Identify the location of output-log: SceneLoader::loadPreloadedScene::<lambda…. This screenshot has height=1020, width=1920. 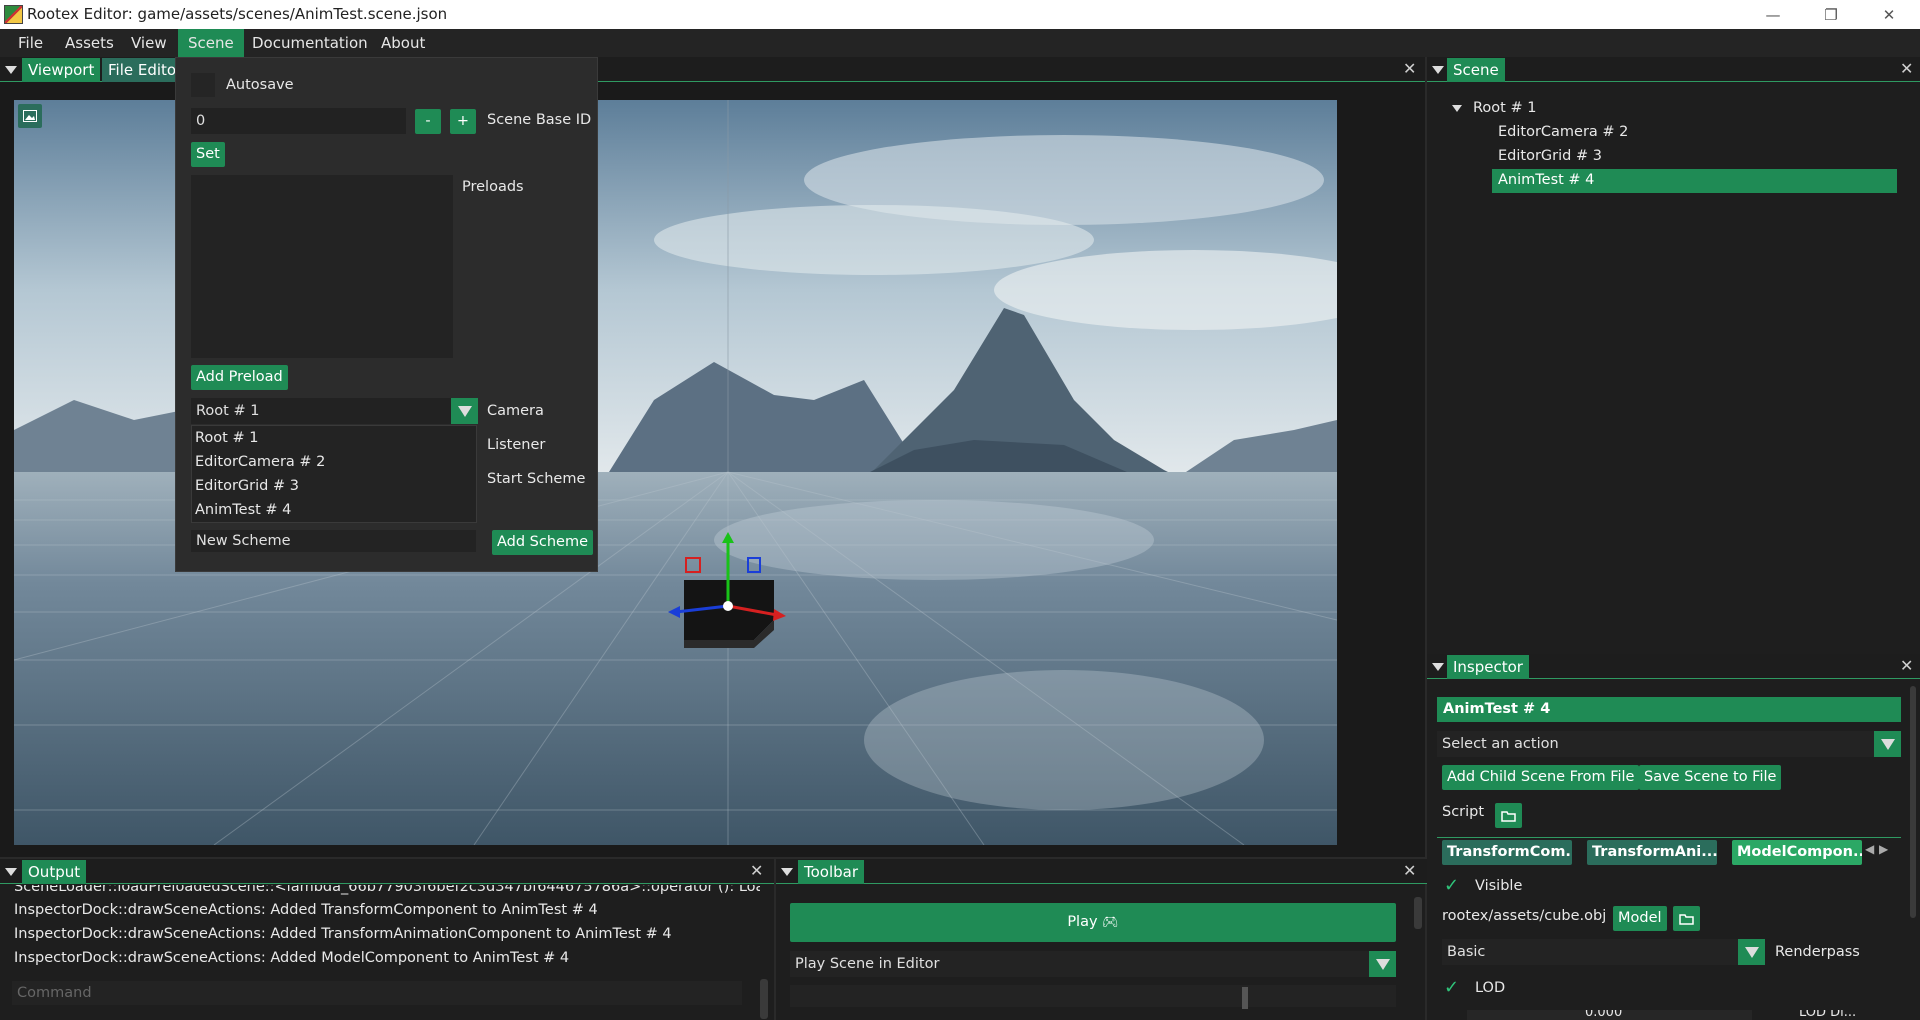
(380, 932).